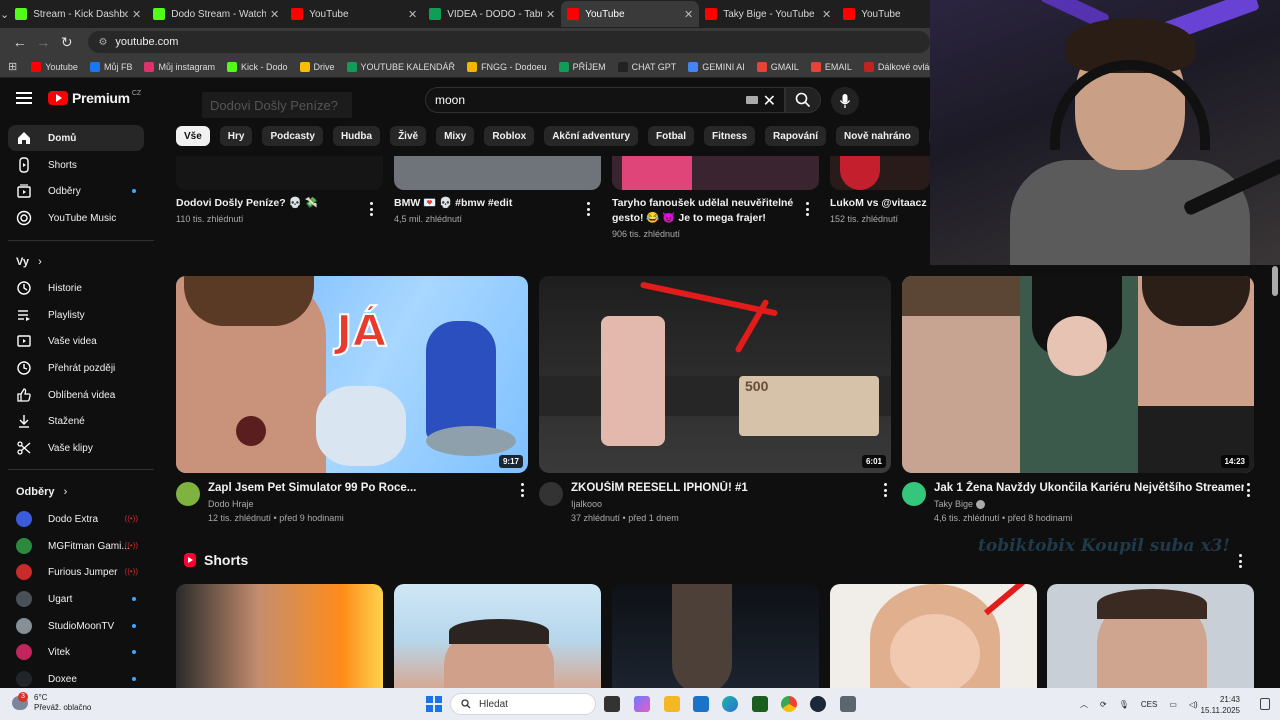  Describe the element at coordinates (1220, 705) in the screenshot. I see `clock: 21:43 15.11.2025` at that location.